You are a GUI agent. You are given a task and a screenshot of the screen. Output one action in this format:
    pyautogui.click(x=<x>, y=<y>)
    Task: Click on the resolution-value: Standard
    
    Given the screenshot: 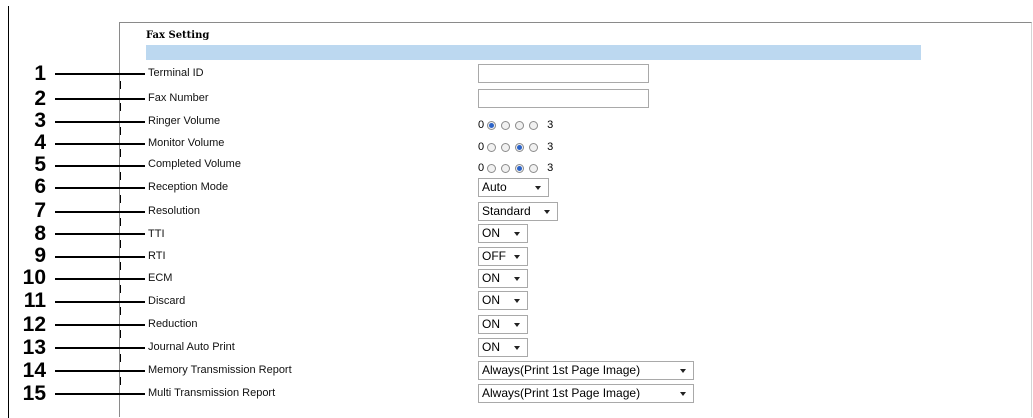 What is the action you would take?
    pyautogui.click(x=506, y=211)
    